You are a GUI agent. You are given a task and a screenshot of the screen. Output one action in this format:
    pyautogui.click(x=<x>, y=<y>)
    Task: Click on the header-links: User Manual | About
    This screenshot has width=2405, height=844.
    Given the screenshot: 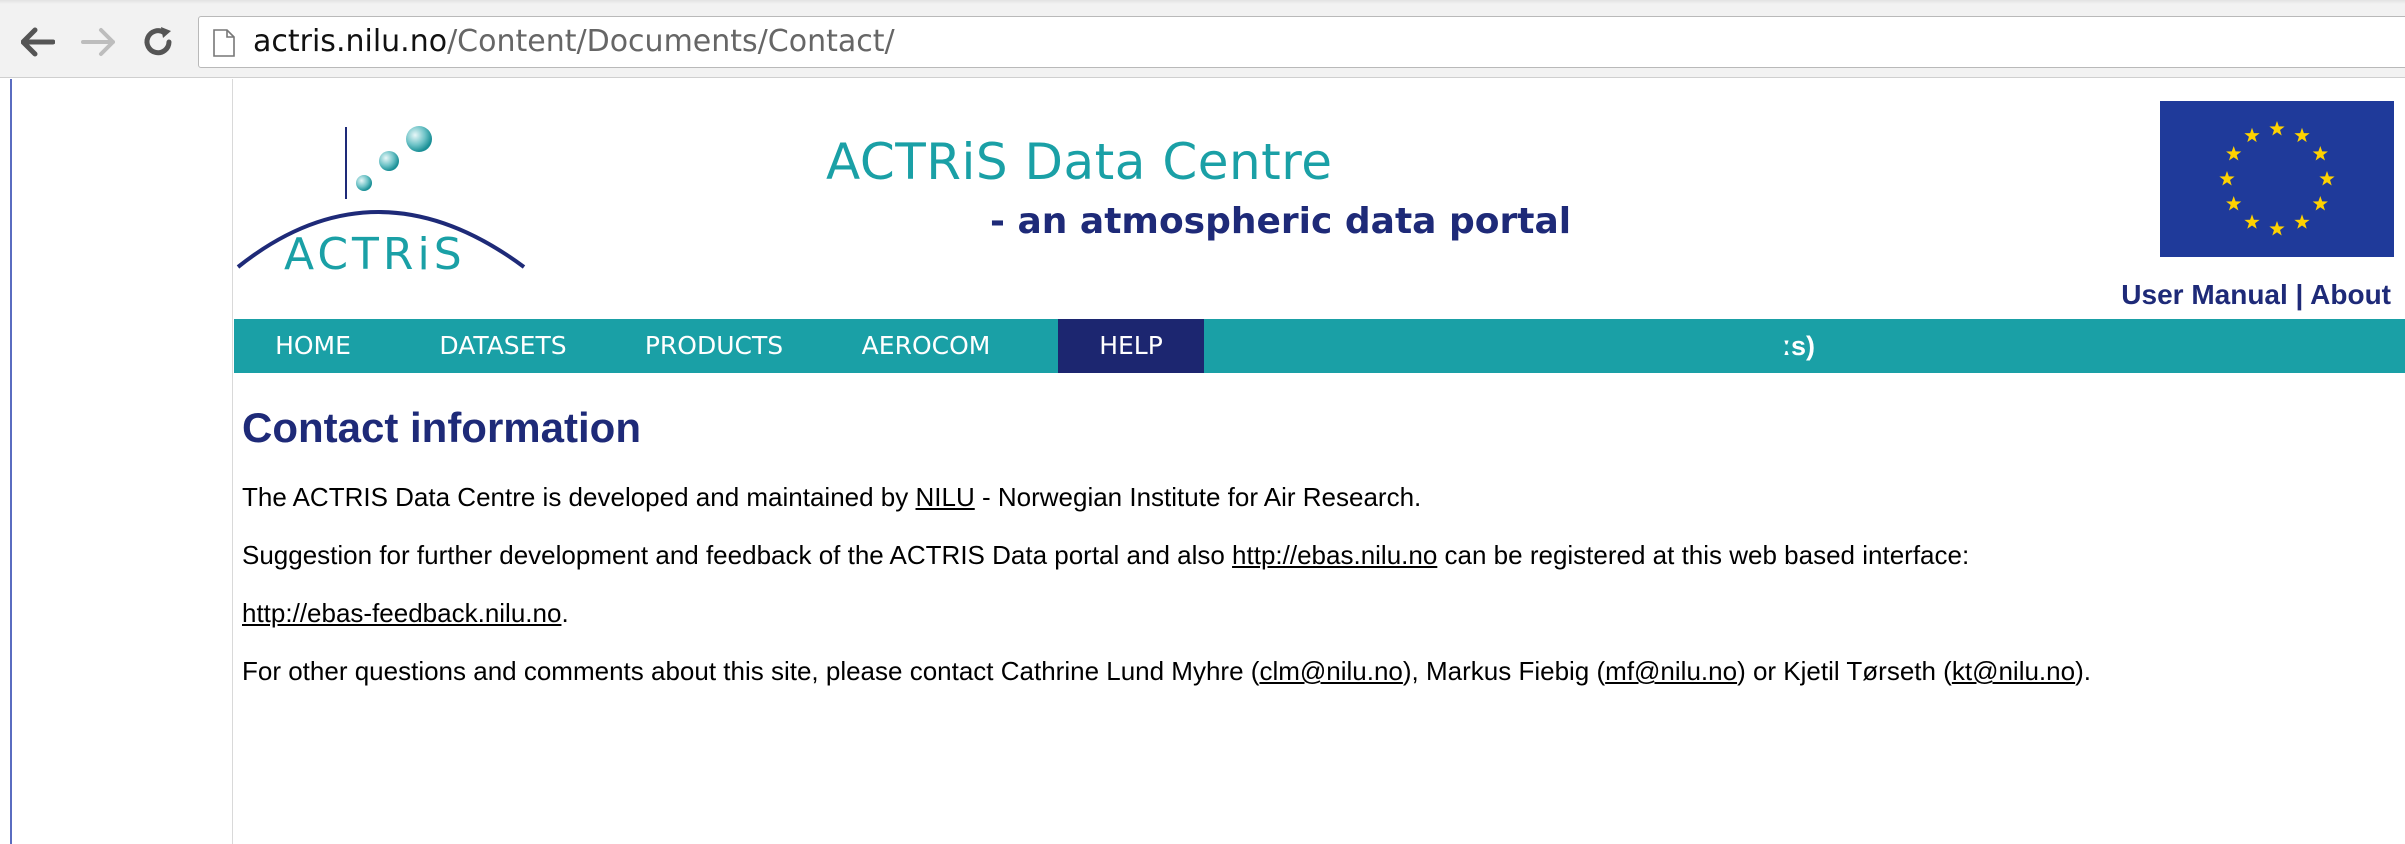 What is the action you would take?
    pyautogui.click(x=2256, y=295)
    